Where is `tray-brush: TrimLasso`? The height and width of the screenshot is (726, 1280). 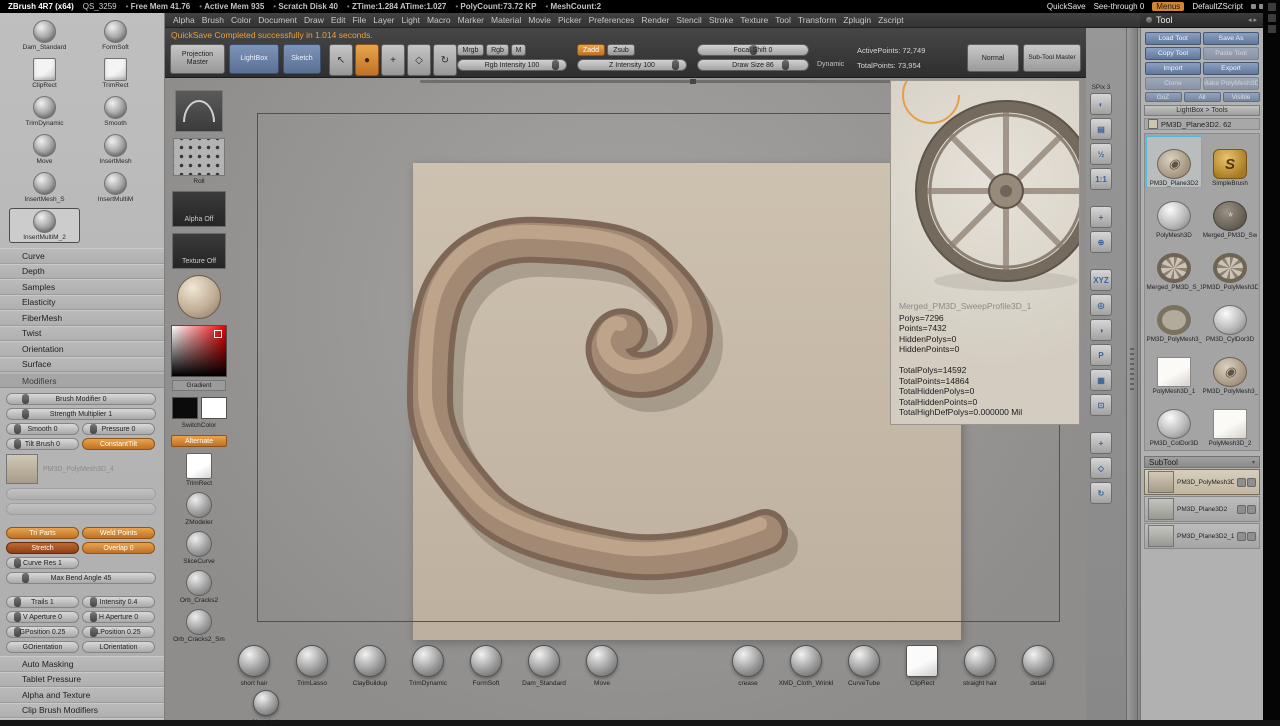
tray-brush: TrimLasso is located at coordinates (312, 666).